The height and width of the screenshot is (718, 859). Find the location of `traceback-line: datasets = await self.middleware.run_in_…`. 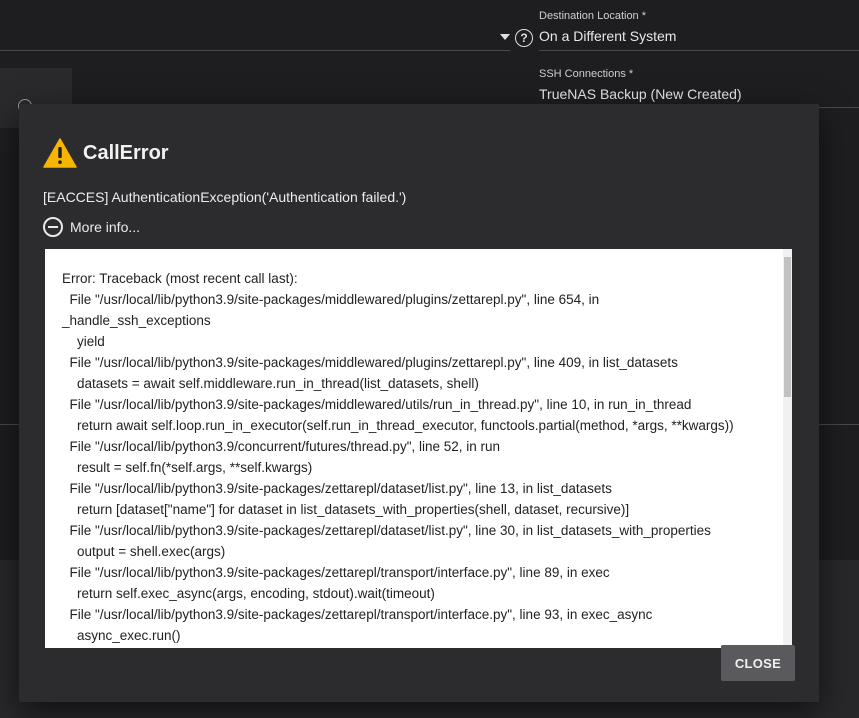

traceback-line: datasets = await self.middleware.run_in_… is located at coordinates (270, 383).